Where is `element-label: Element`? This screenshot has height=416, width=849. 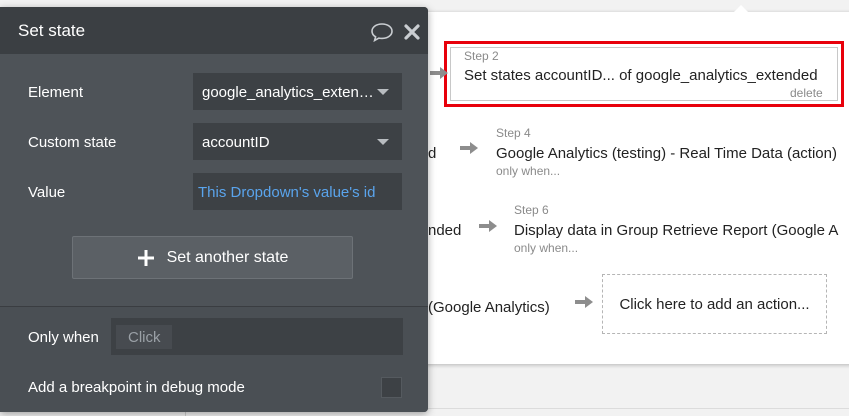
element-label: Element is located at coordinates (56, 92).